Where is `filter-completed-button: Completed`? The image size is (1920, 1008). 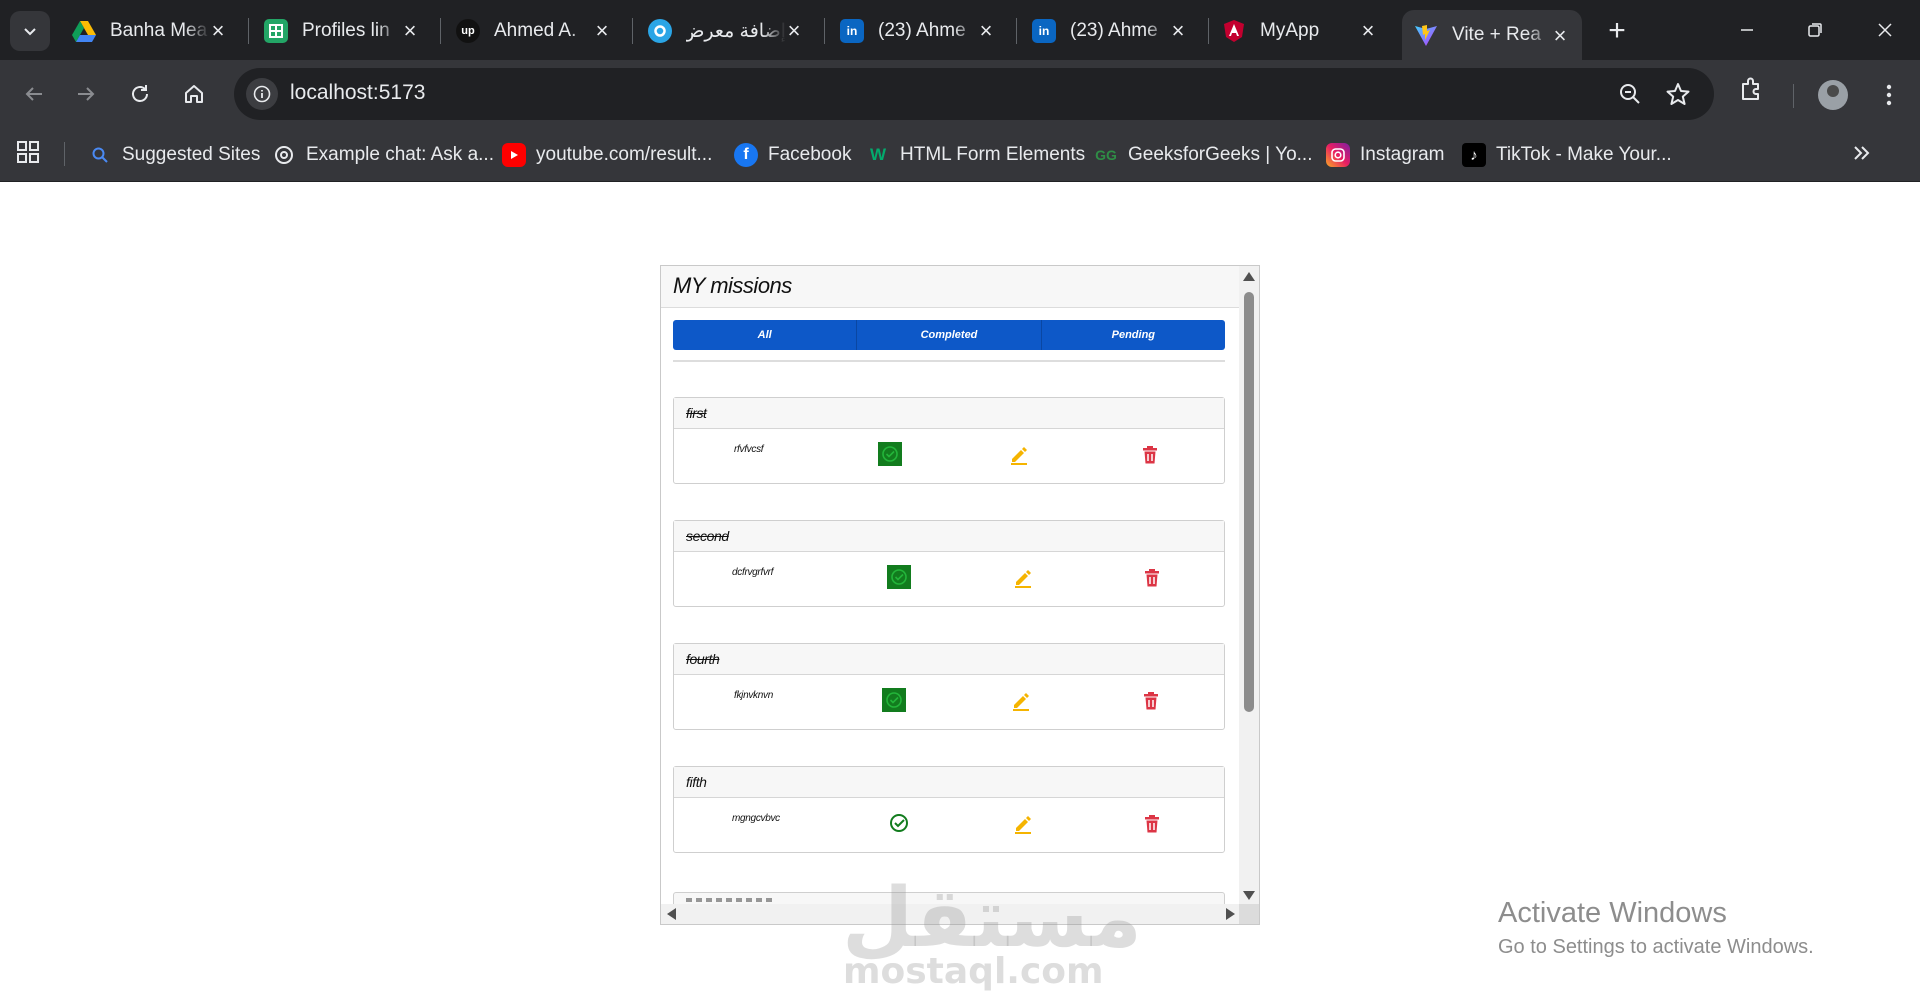 filter-completed-button: Completed is located at coordinates (948, 335).